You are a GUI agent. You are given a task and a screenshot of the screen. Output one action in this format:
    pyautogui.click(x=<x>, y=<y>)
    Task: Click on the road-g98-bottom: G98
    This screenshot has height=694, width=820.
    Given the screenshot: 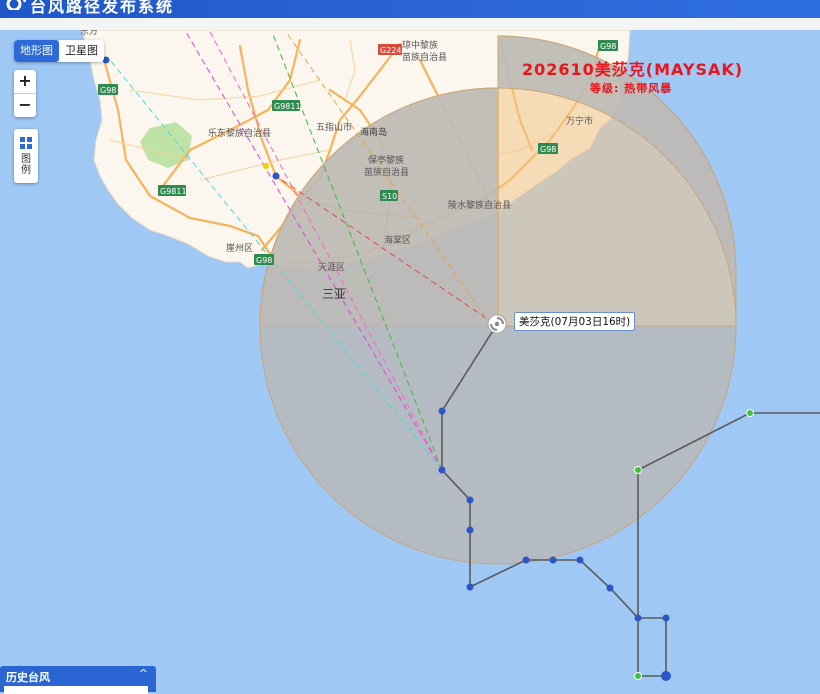 What is the action you would take?
    pyautogui.click(x=264, y=260)
    